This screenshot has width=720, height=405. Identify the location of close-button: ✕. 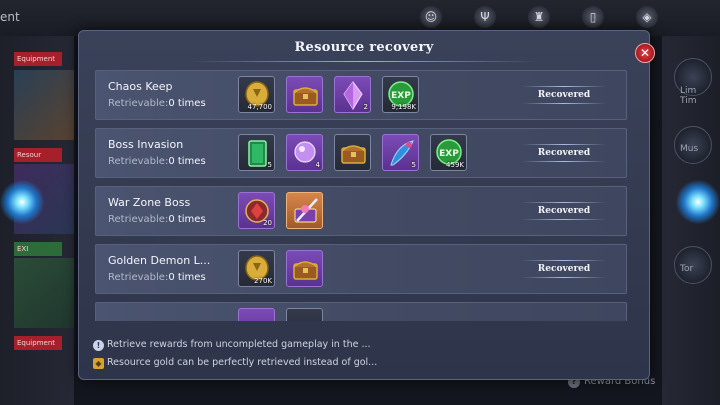
(645, 53).